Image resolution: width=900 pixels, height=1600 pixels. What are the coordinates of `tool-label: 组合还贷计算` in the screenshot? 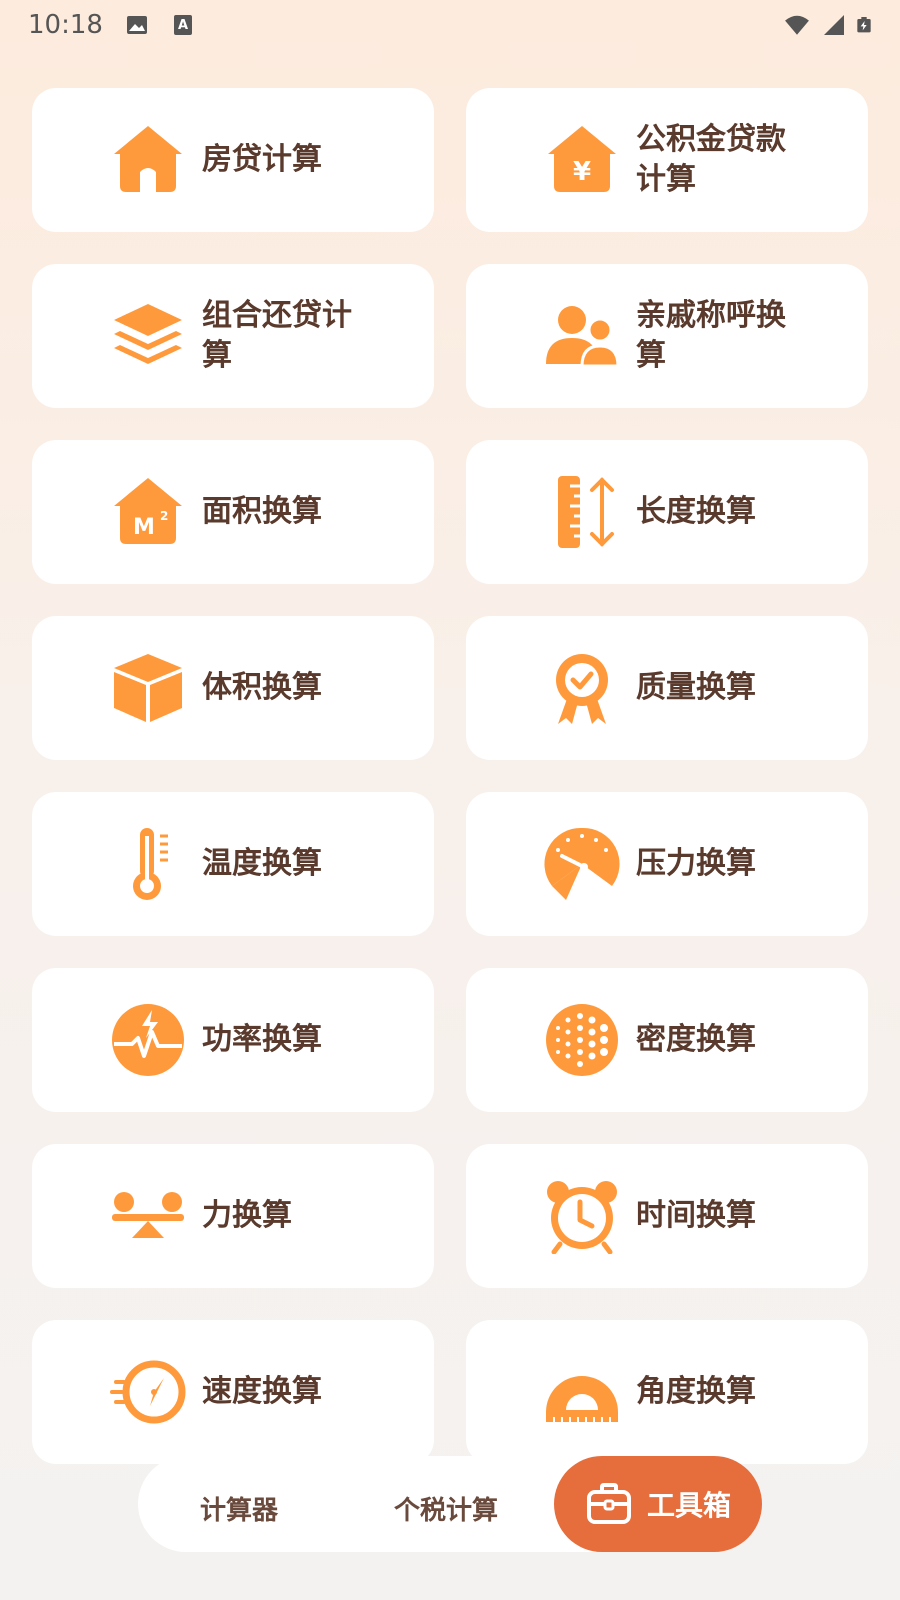 It's located at (277, 335).